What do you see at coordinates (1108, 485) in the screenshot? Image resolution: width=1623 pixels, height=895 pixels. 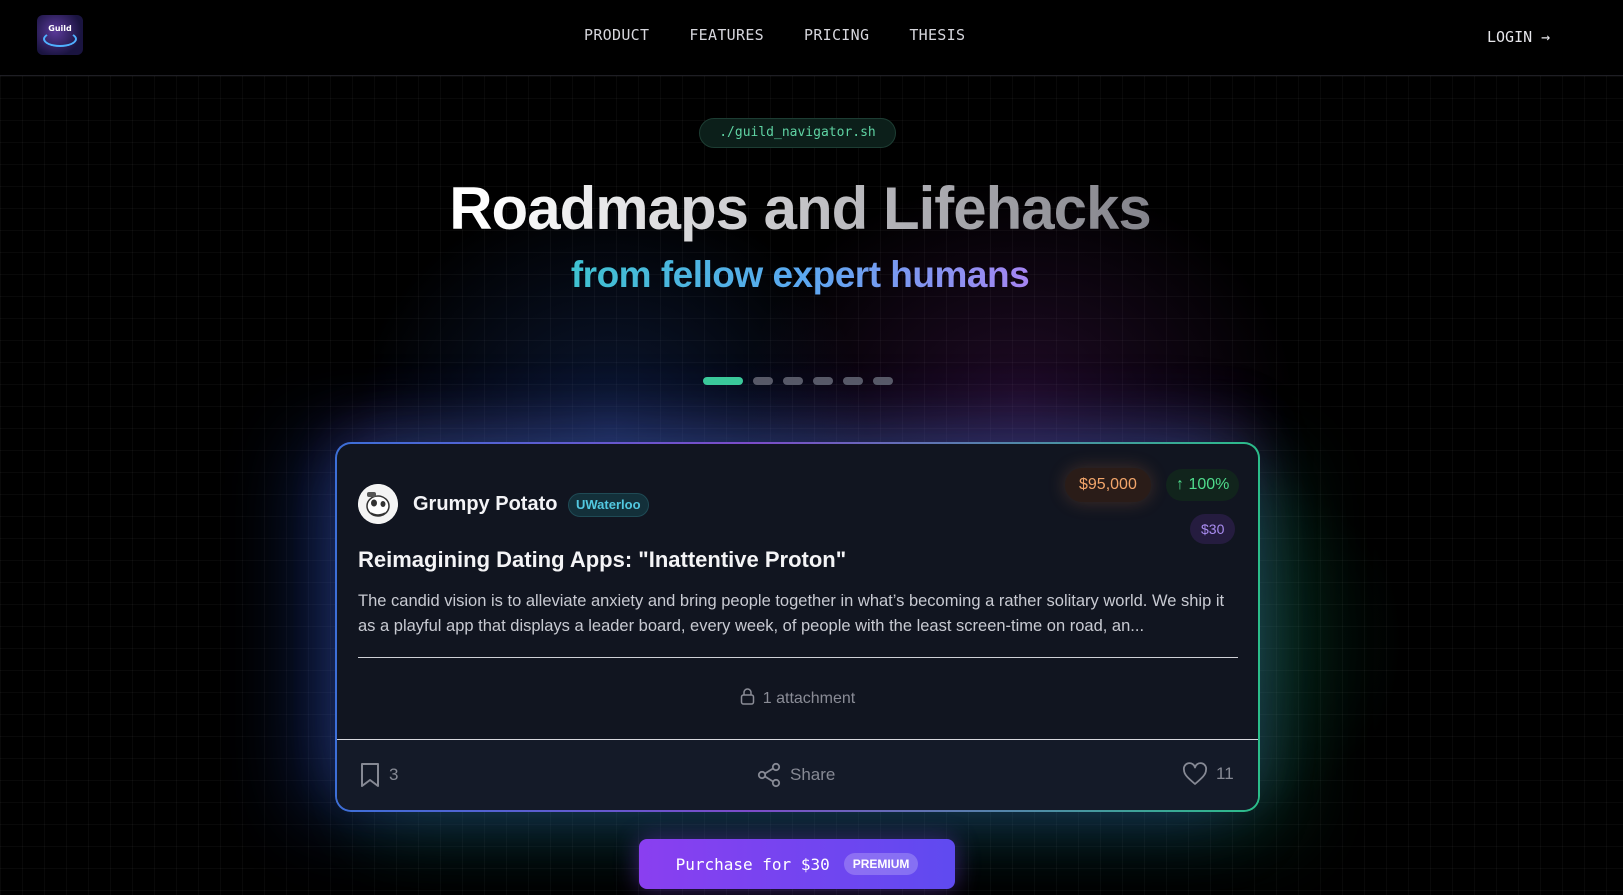 I see `price-badge: $95,000` at bounding box center [1108, 485].